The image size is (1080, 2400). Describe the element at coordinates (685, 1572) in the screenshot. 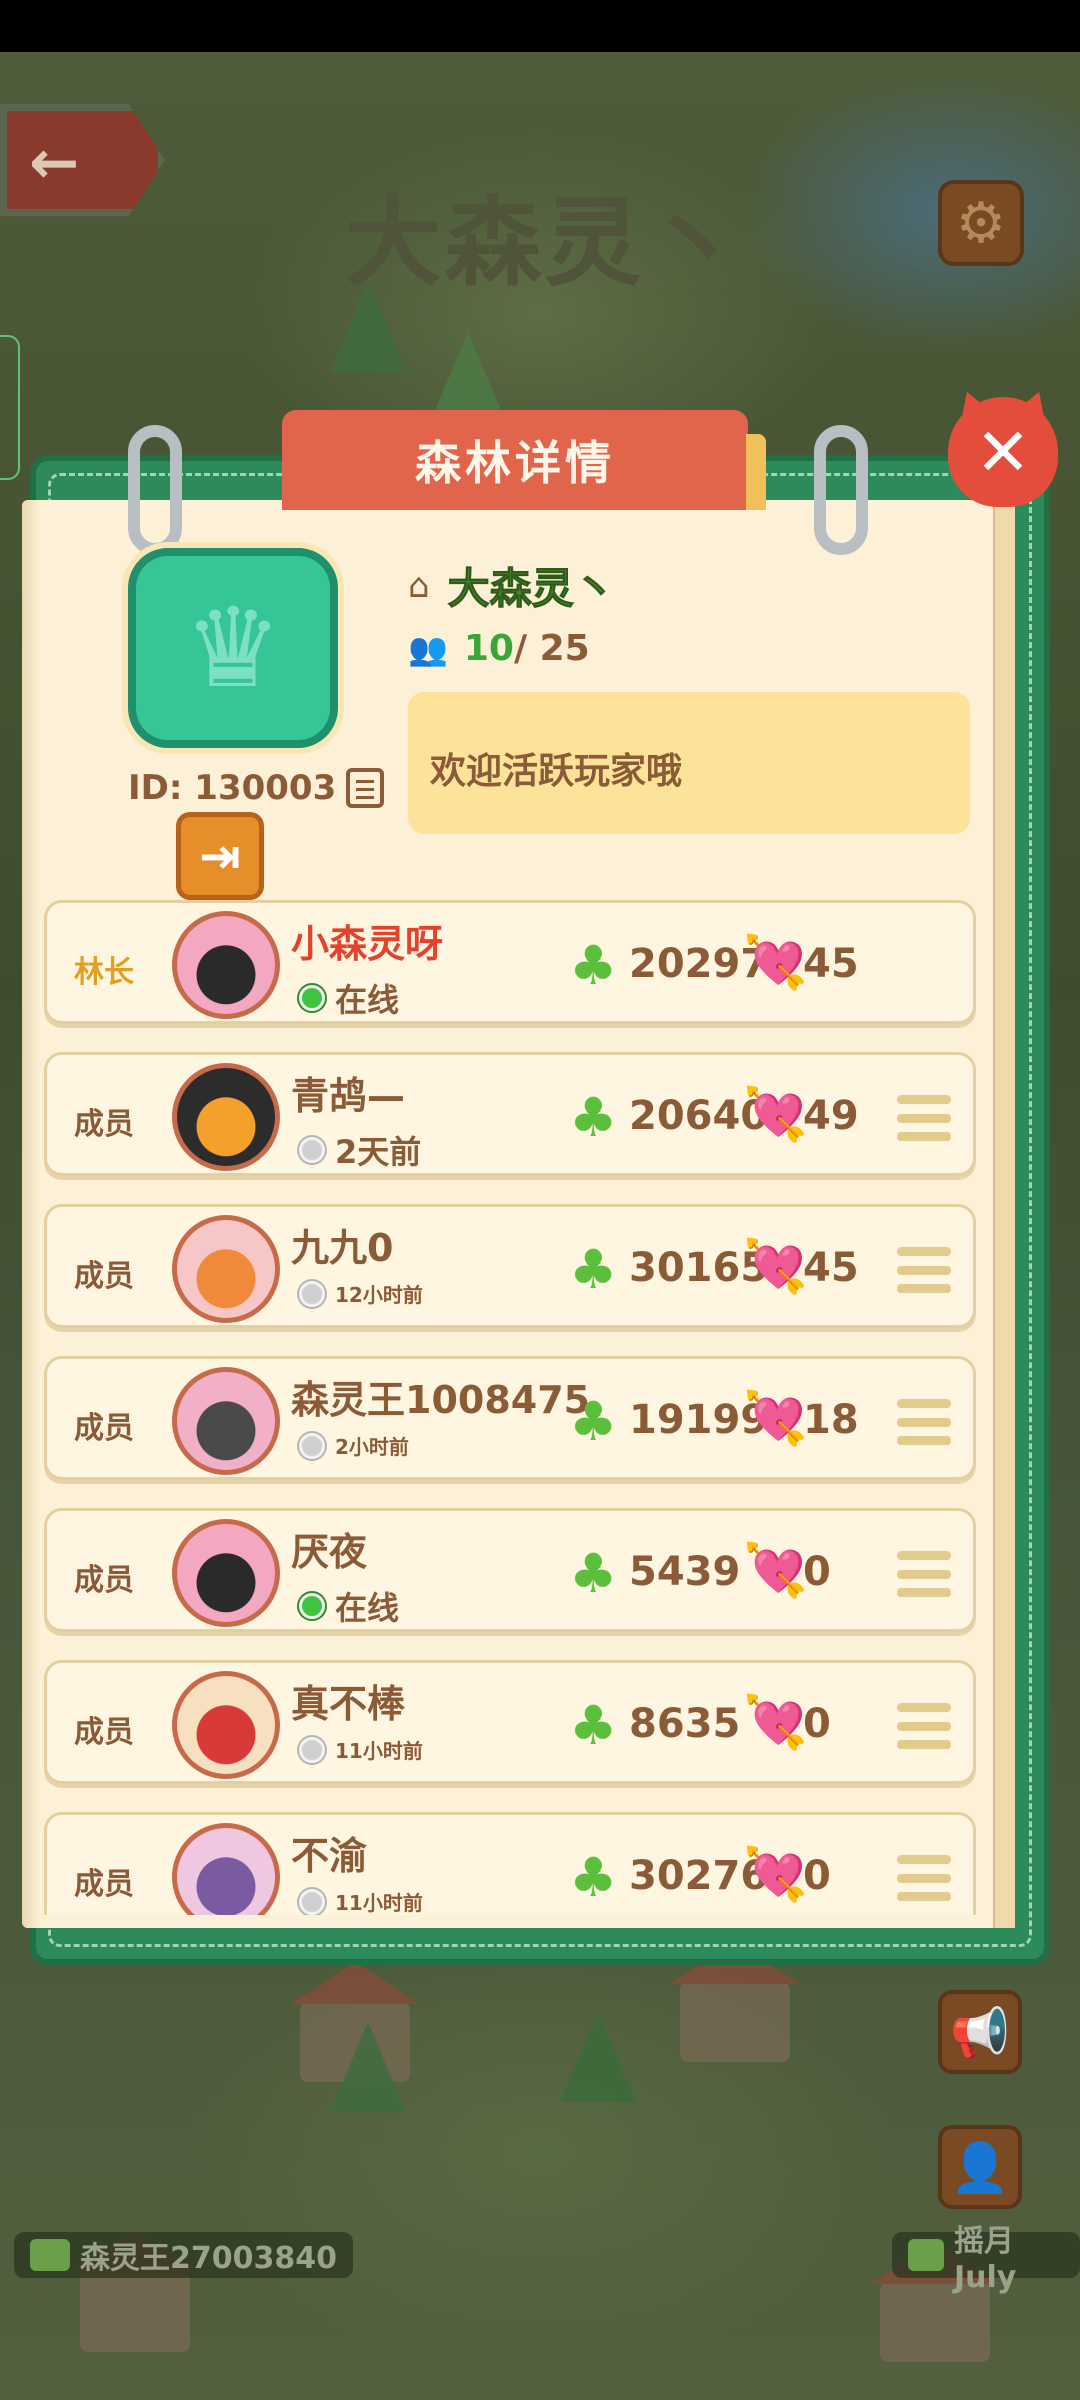

I see `member-score: 5439` at that location.